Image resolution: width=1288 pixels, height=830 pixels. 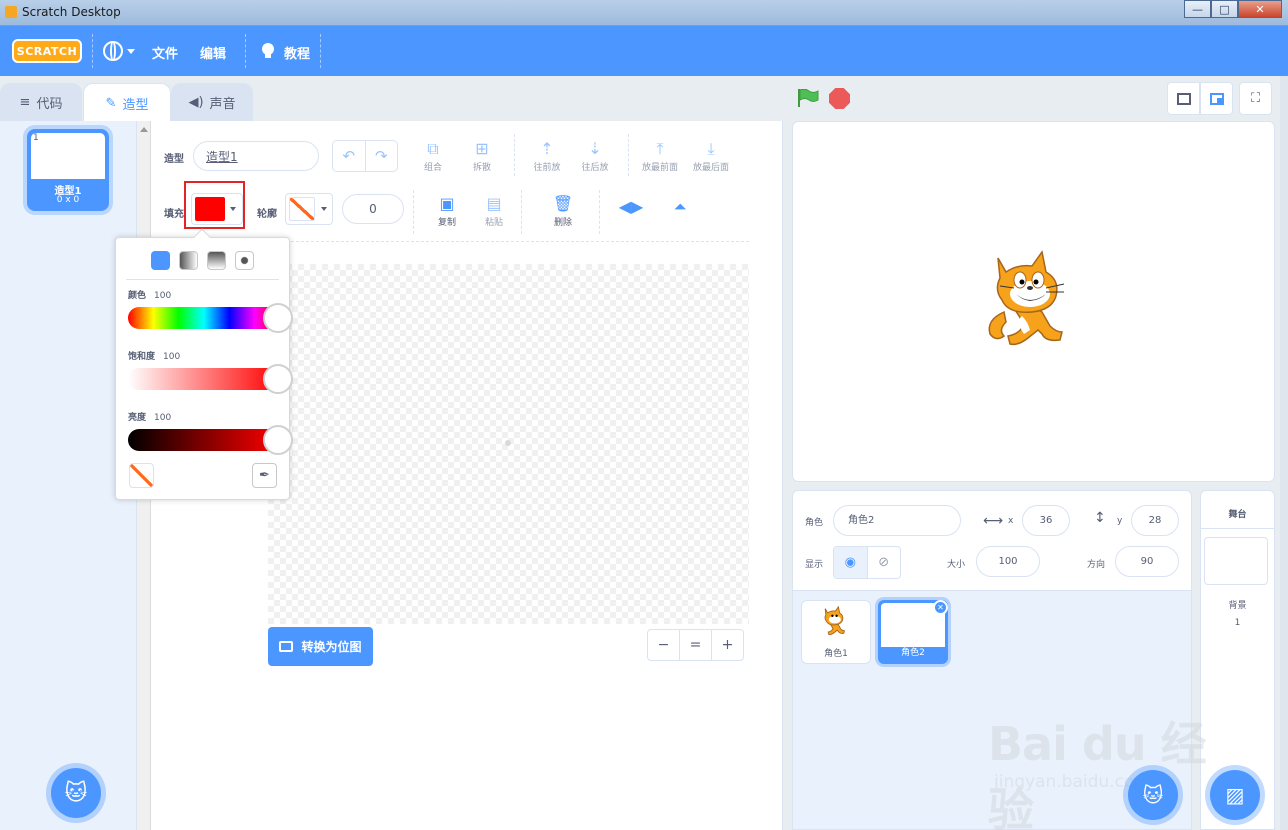 I want to click on backward-button: ⇣ 往后放, so click(x=595, y=155).